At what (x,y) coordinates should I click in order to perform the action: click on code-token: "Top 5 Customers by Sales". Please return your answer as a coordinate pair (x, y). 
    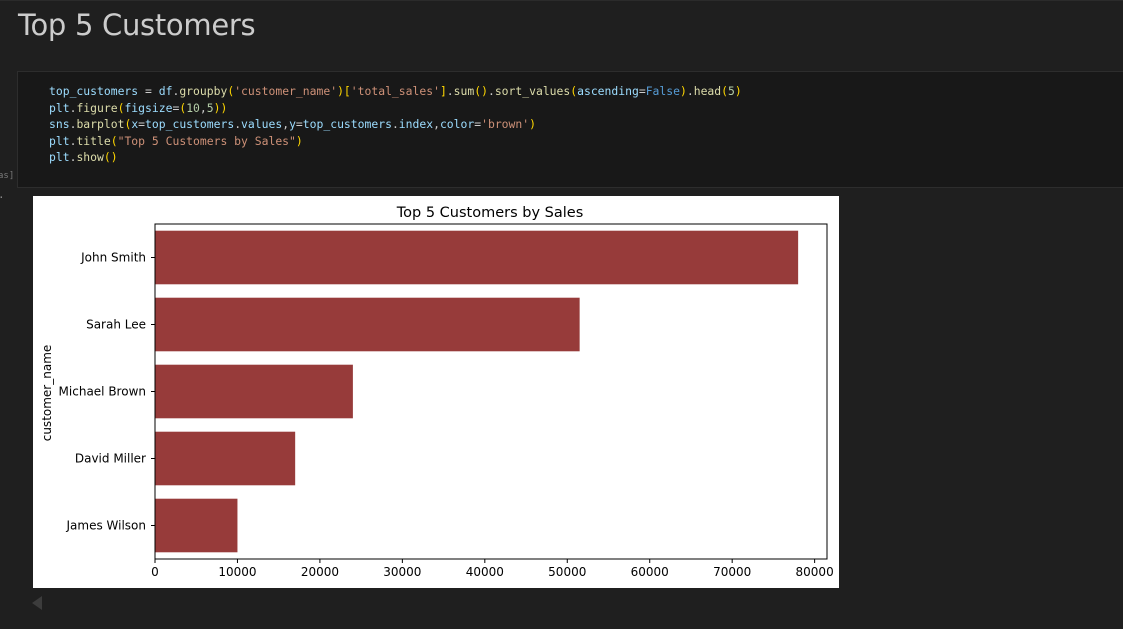
    Looking at the image, I should click on (206, 140).